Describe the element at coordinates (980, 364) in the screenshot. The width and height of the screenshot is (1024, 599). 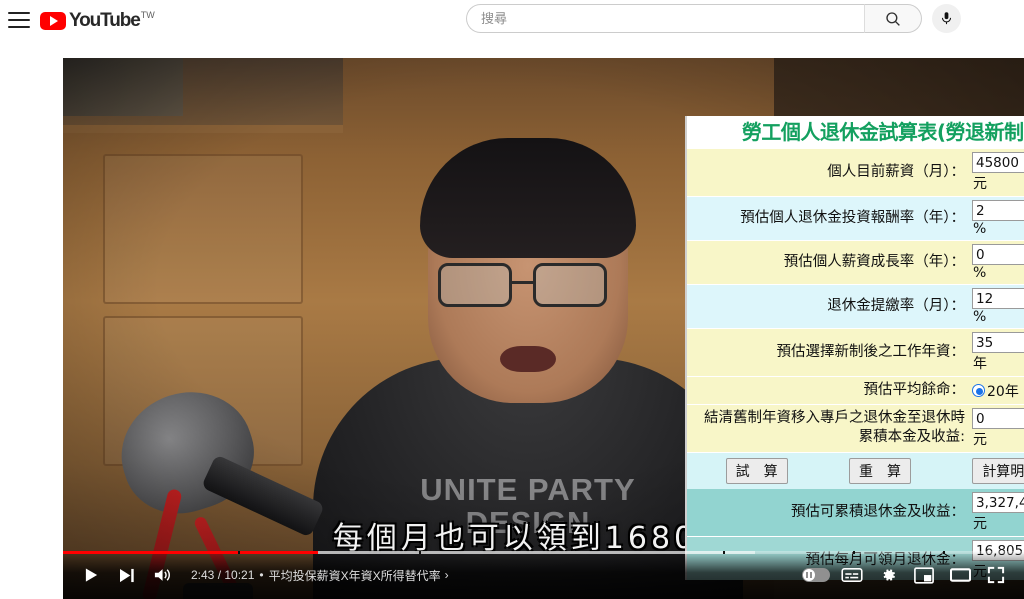
I see `row-unit: 年` at that location.